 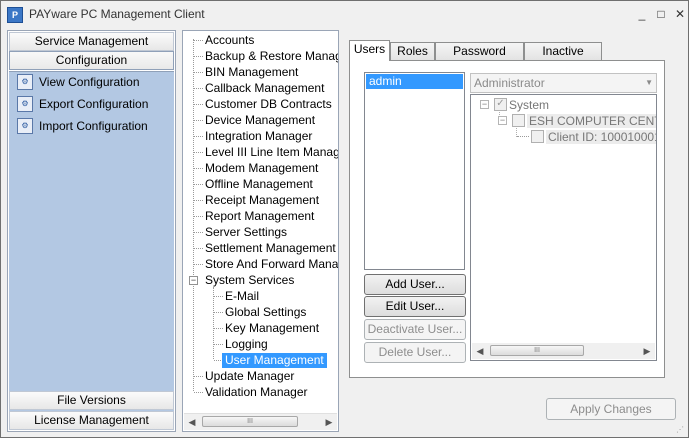 I want to click on tree-item-level-iii: Level III Line Item Managem, so click(x=271, y=152).